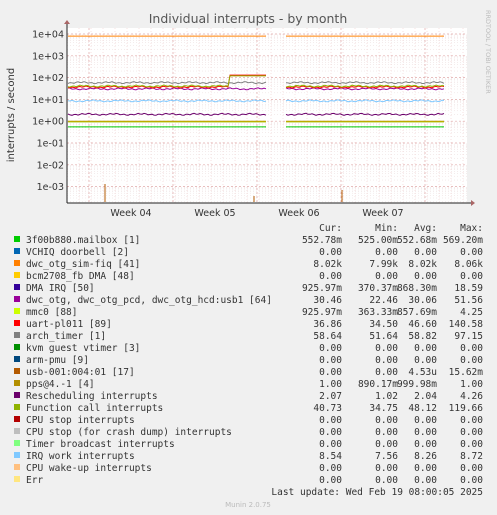 Image resolution: width=497 pixels, height=515 pixels. Describe the element at coordinates (425, 456) in the screenshot. I see `legend-value-avg: 8.26` at that location.